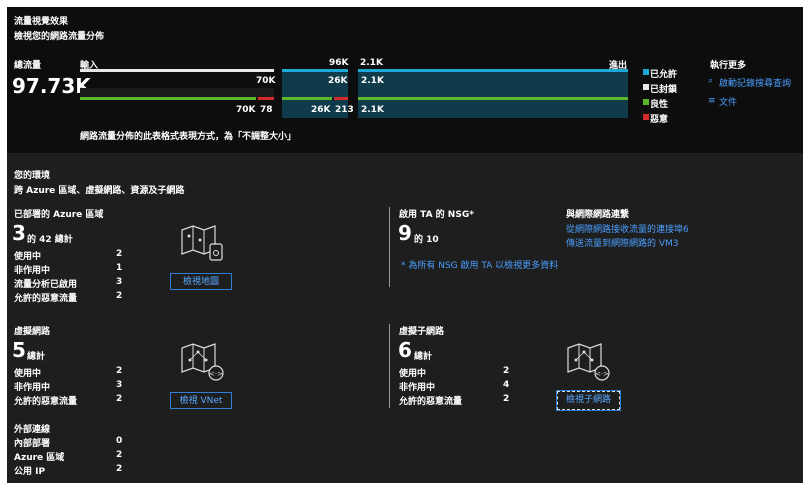 The width and height of the screenshot is (810, 488). What do you see at coordinates (664, 90) in the screenshot?
I see `legend-blocked-label: 已封鎖` at bounding box center [664, 90].